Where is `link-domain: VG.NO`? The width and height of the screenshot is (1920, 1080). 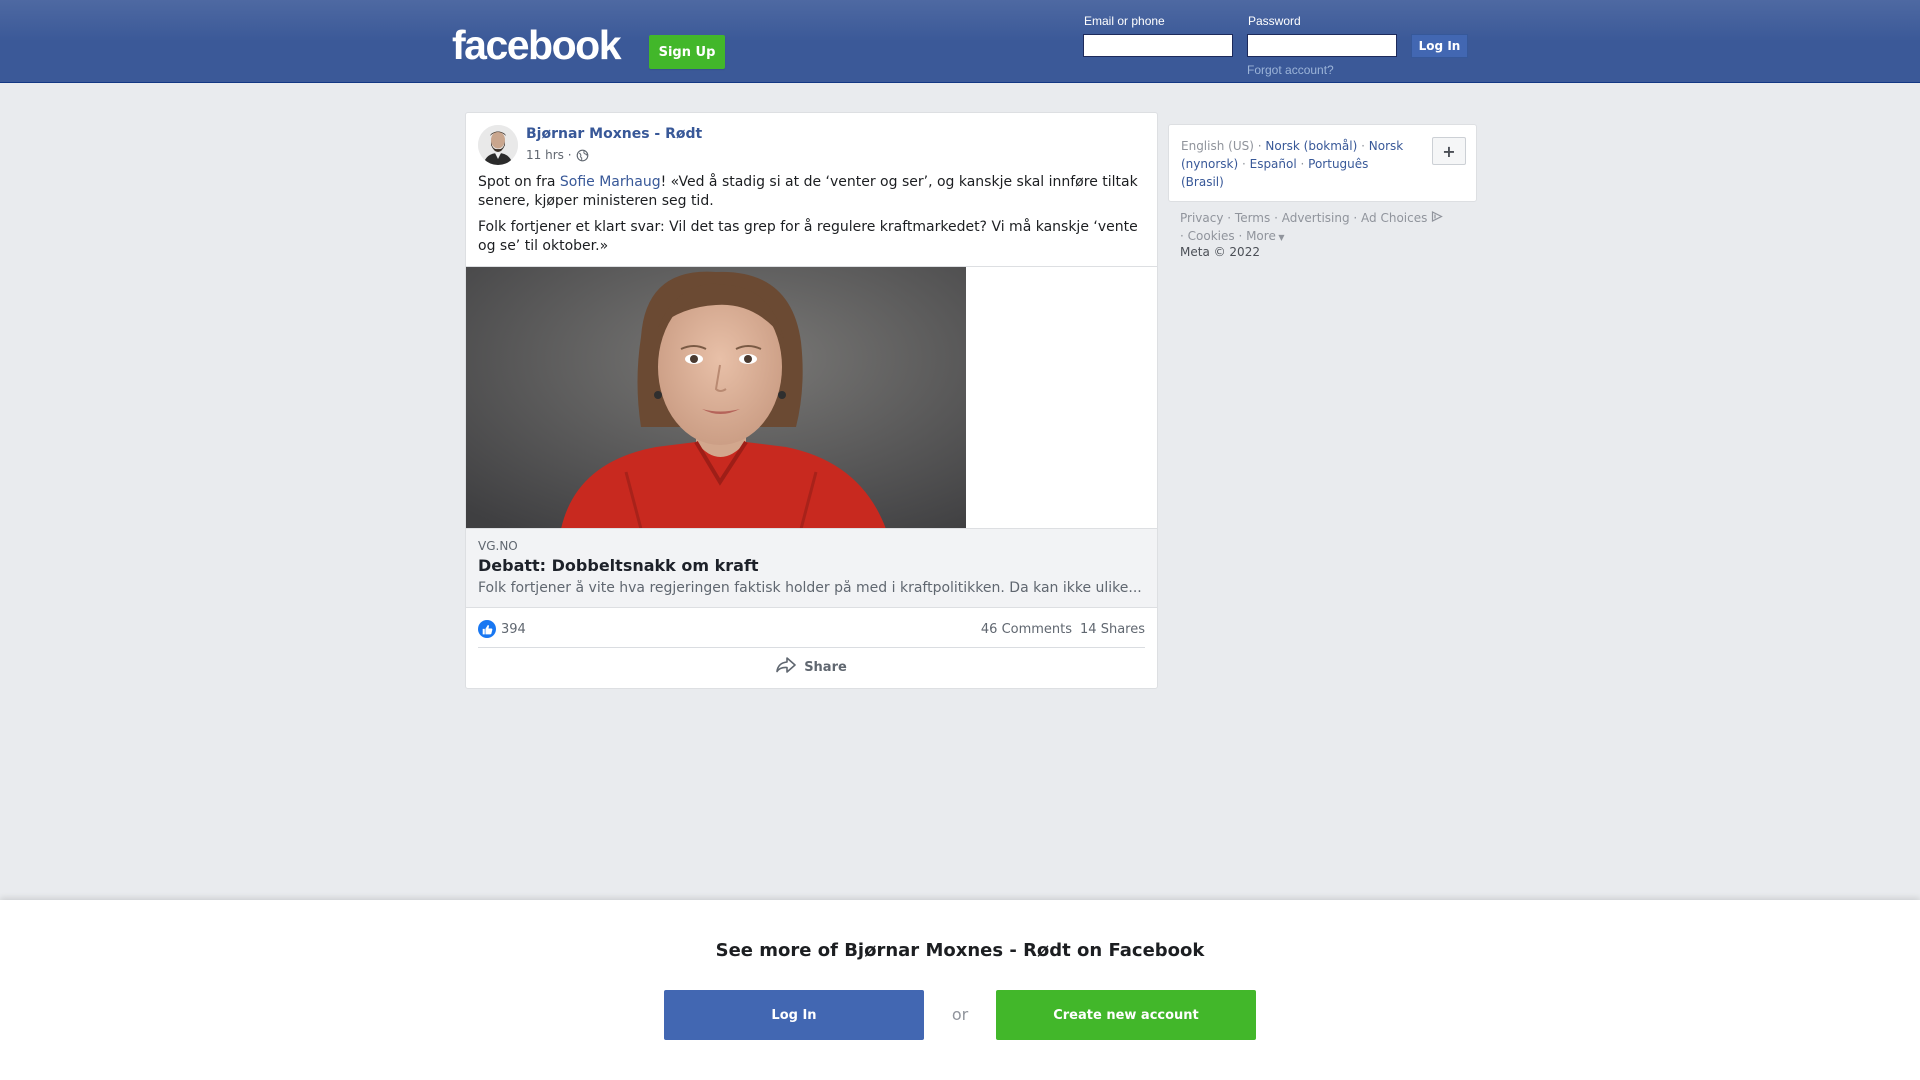
link-domain: VG.NO is located at coordinates (498, 546).